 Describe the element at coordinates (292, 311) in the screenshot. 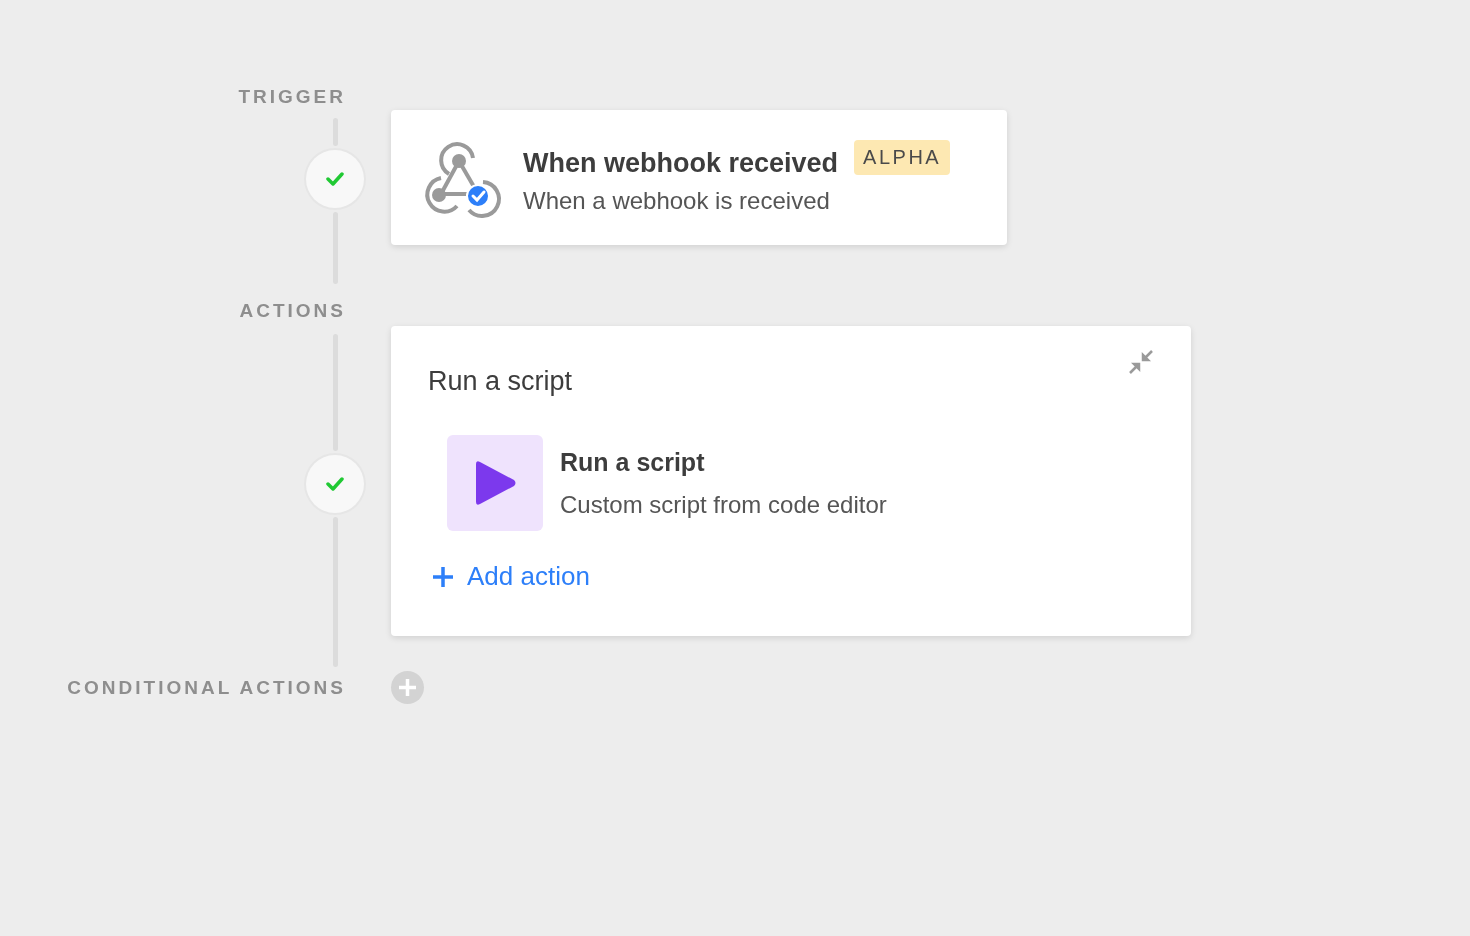

I see `section-label: ACTIONS` at that location.